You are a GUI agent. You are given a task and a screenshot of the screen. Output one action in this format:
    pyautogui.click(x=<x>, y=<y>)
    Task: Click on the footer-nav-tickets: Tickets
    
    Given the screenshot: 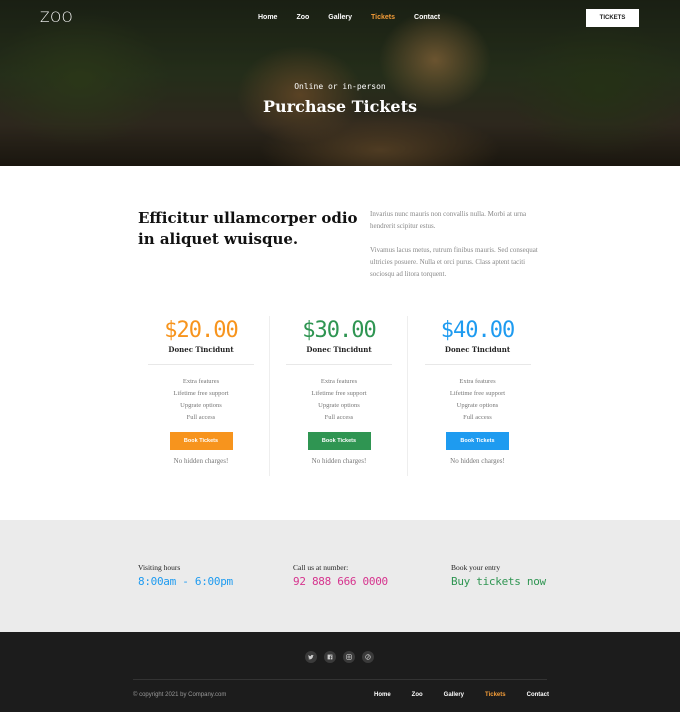 What is the action you would take?
    pyautogui.click(x=495, y=695)
    